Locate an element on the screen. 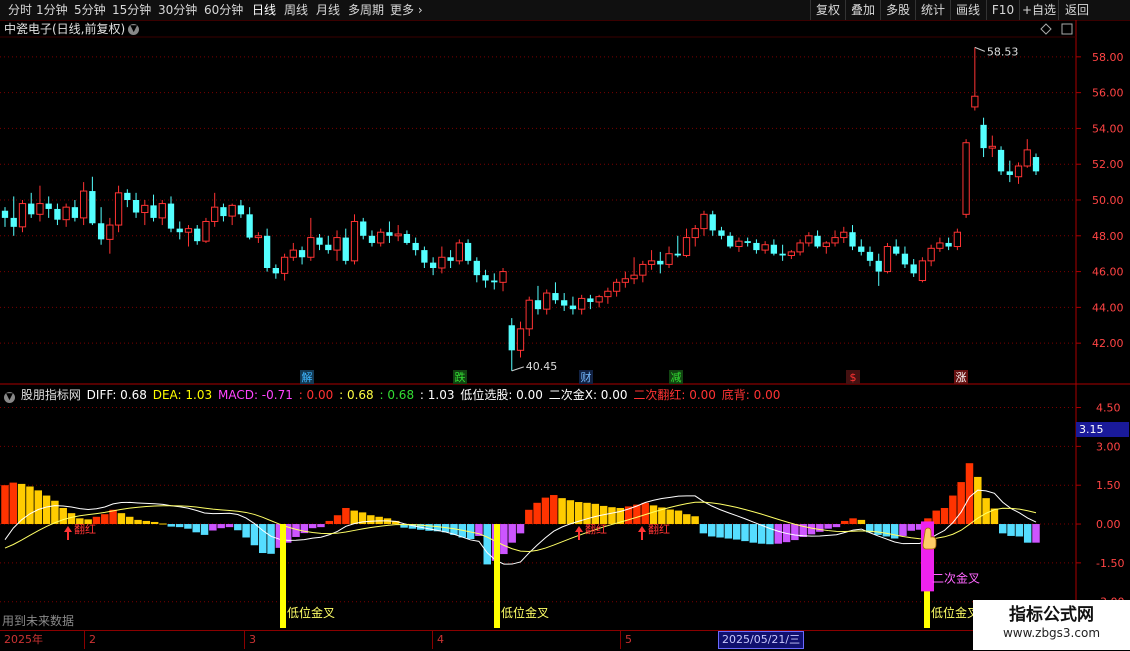 The image size is (1130, 651). hand-cursor-icon is located at coordinates (929, 538).